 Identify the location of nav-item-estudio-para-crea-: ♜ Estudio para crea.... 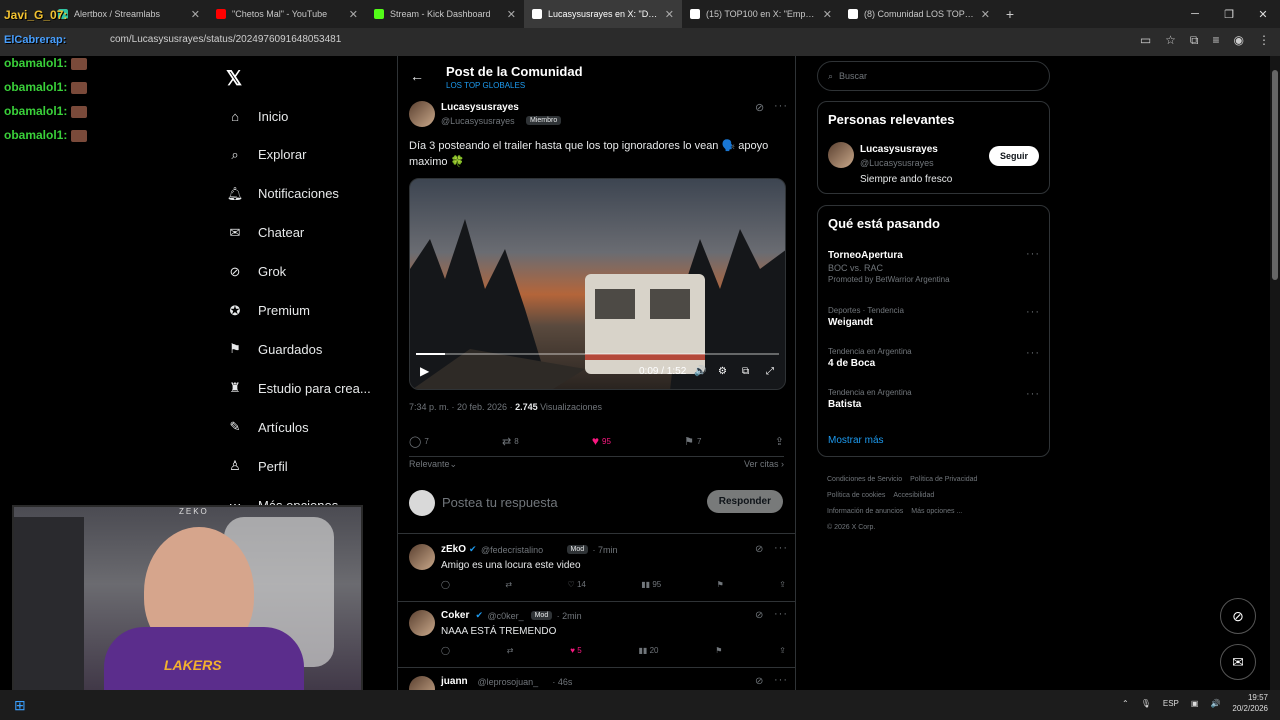
(298, 388).